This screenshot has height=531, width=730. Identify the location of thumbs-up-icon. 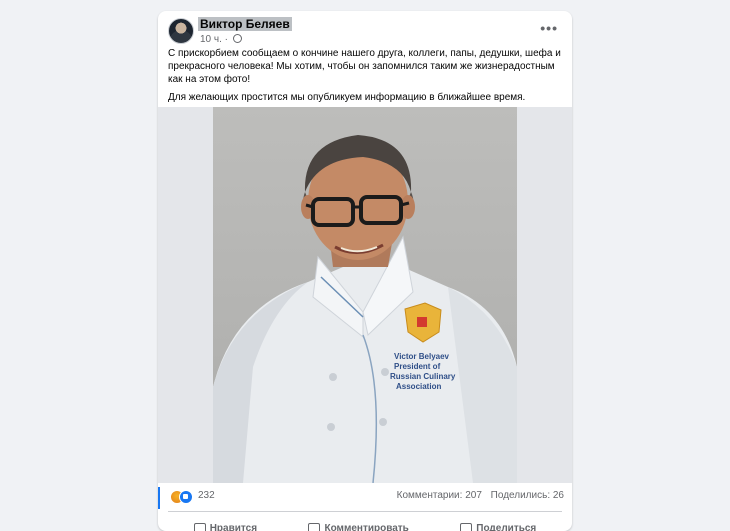
(200, 527).